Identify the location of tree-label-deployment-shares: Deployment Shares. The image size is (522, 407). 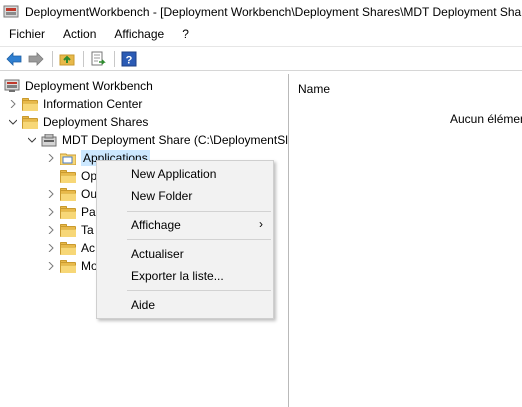
(96, 122).